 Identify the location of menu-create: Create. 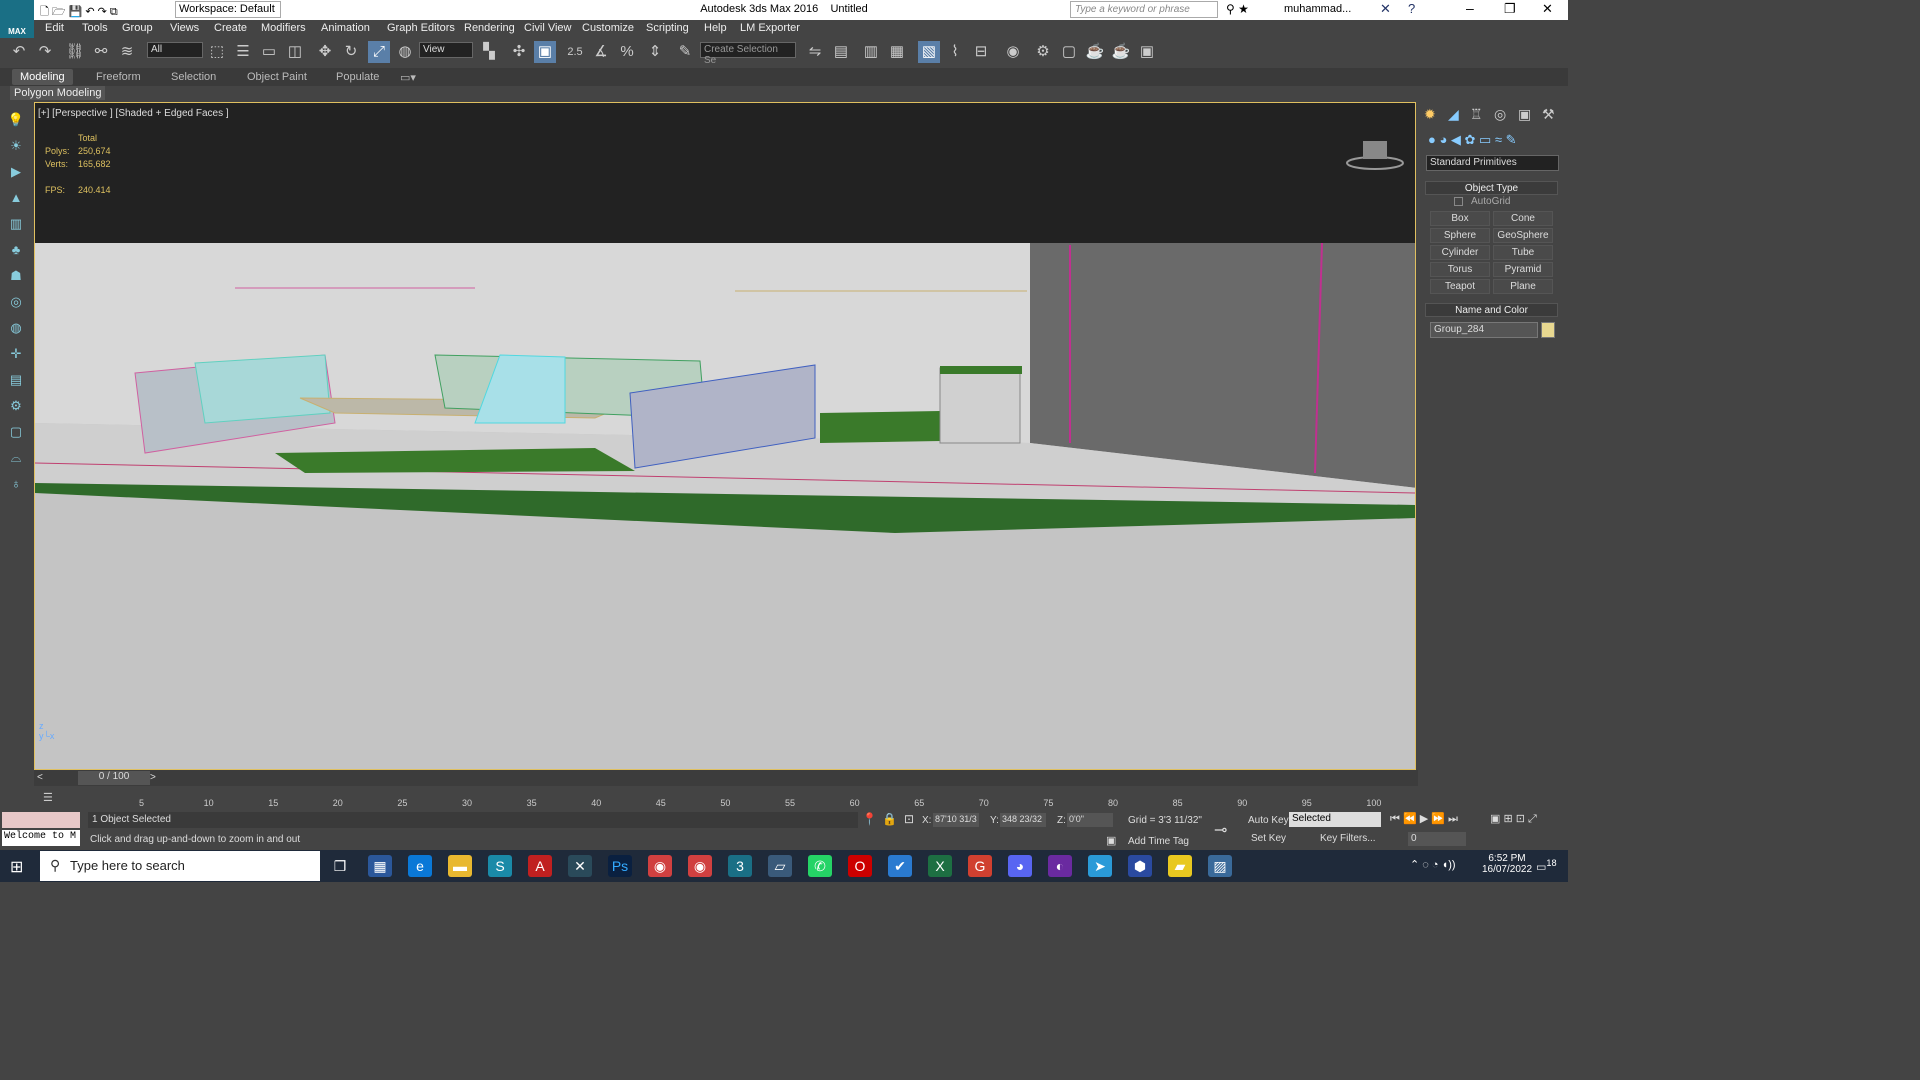
(230, 28).